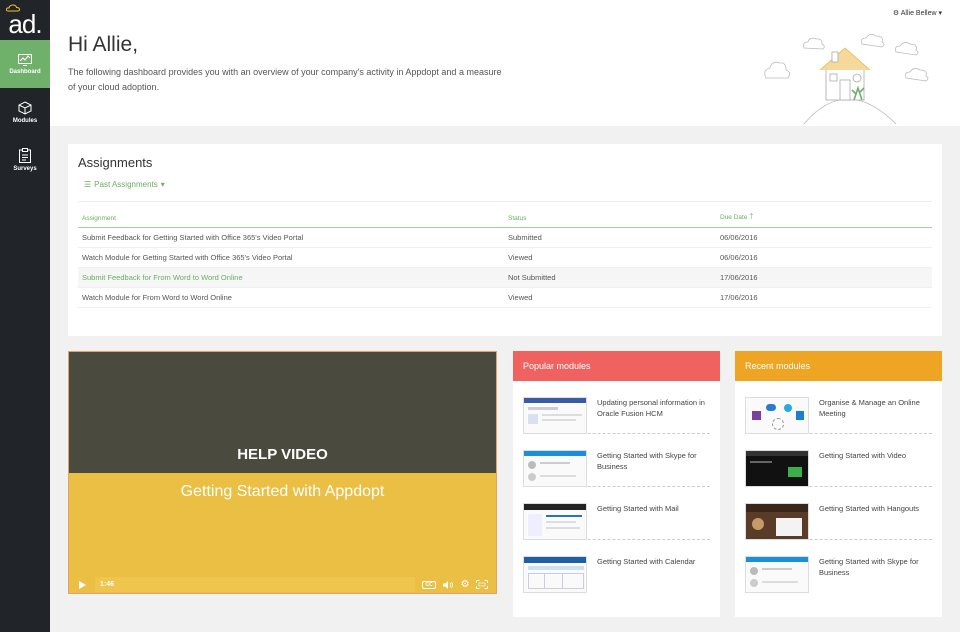  I want to click on assignments-title: Assignments, so click(115, 162).